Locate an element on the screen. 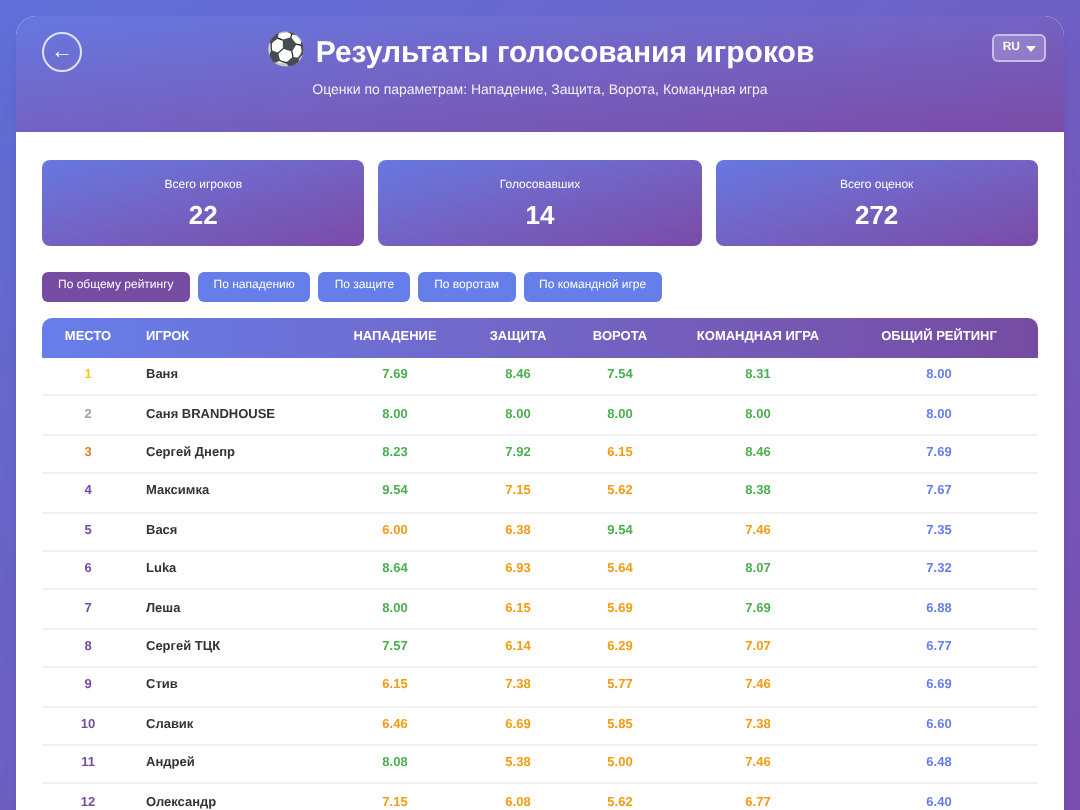 The image size is (1080, 810). back-button: ← is located at coordinates (62, 52).